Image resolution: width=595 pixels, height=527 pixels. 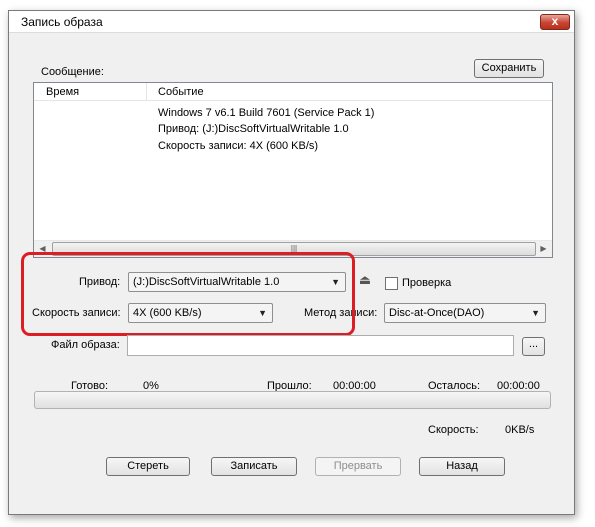 I want to click on back-button: Назад, so click(x=462, y=466).